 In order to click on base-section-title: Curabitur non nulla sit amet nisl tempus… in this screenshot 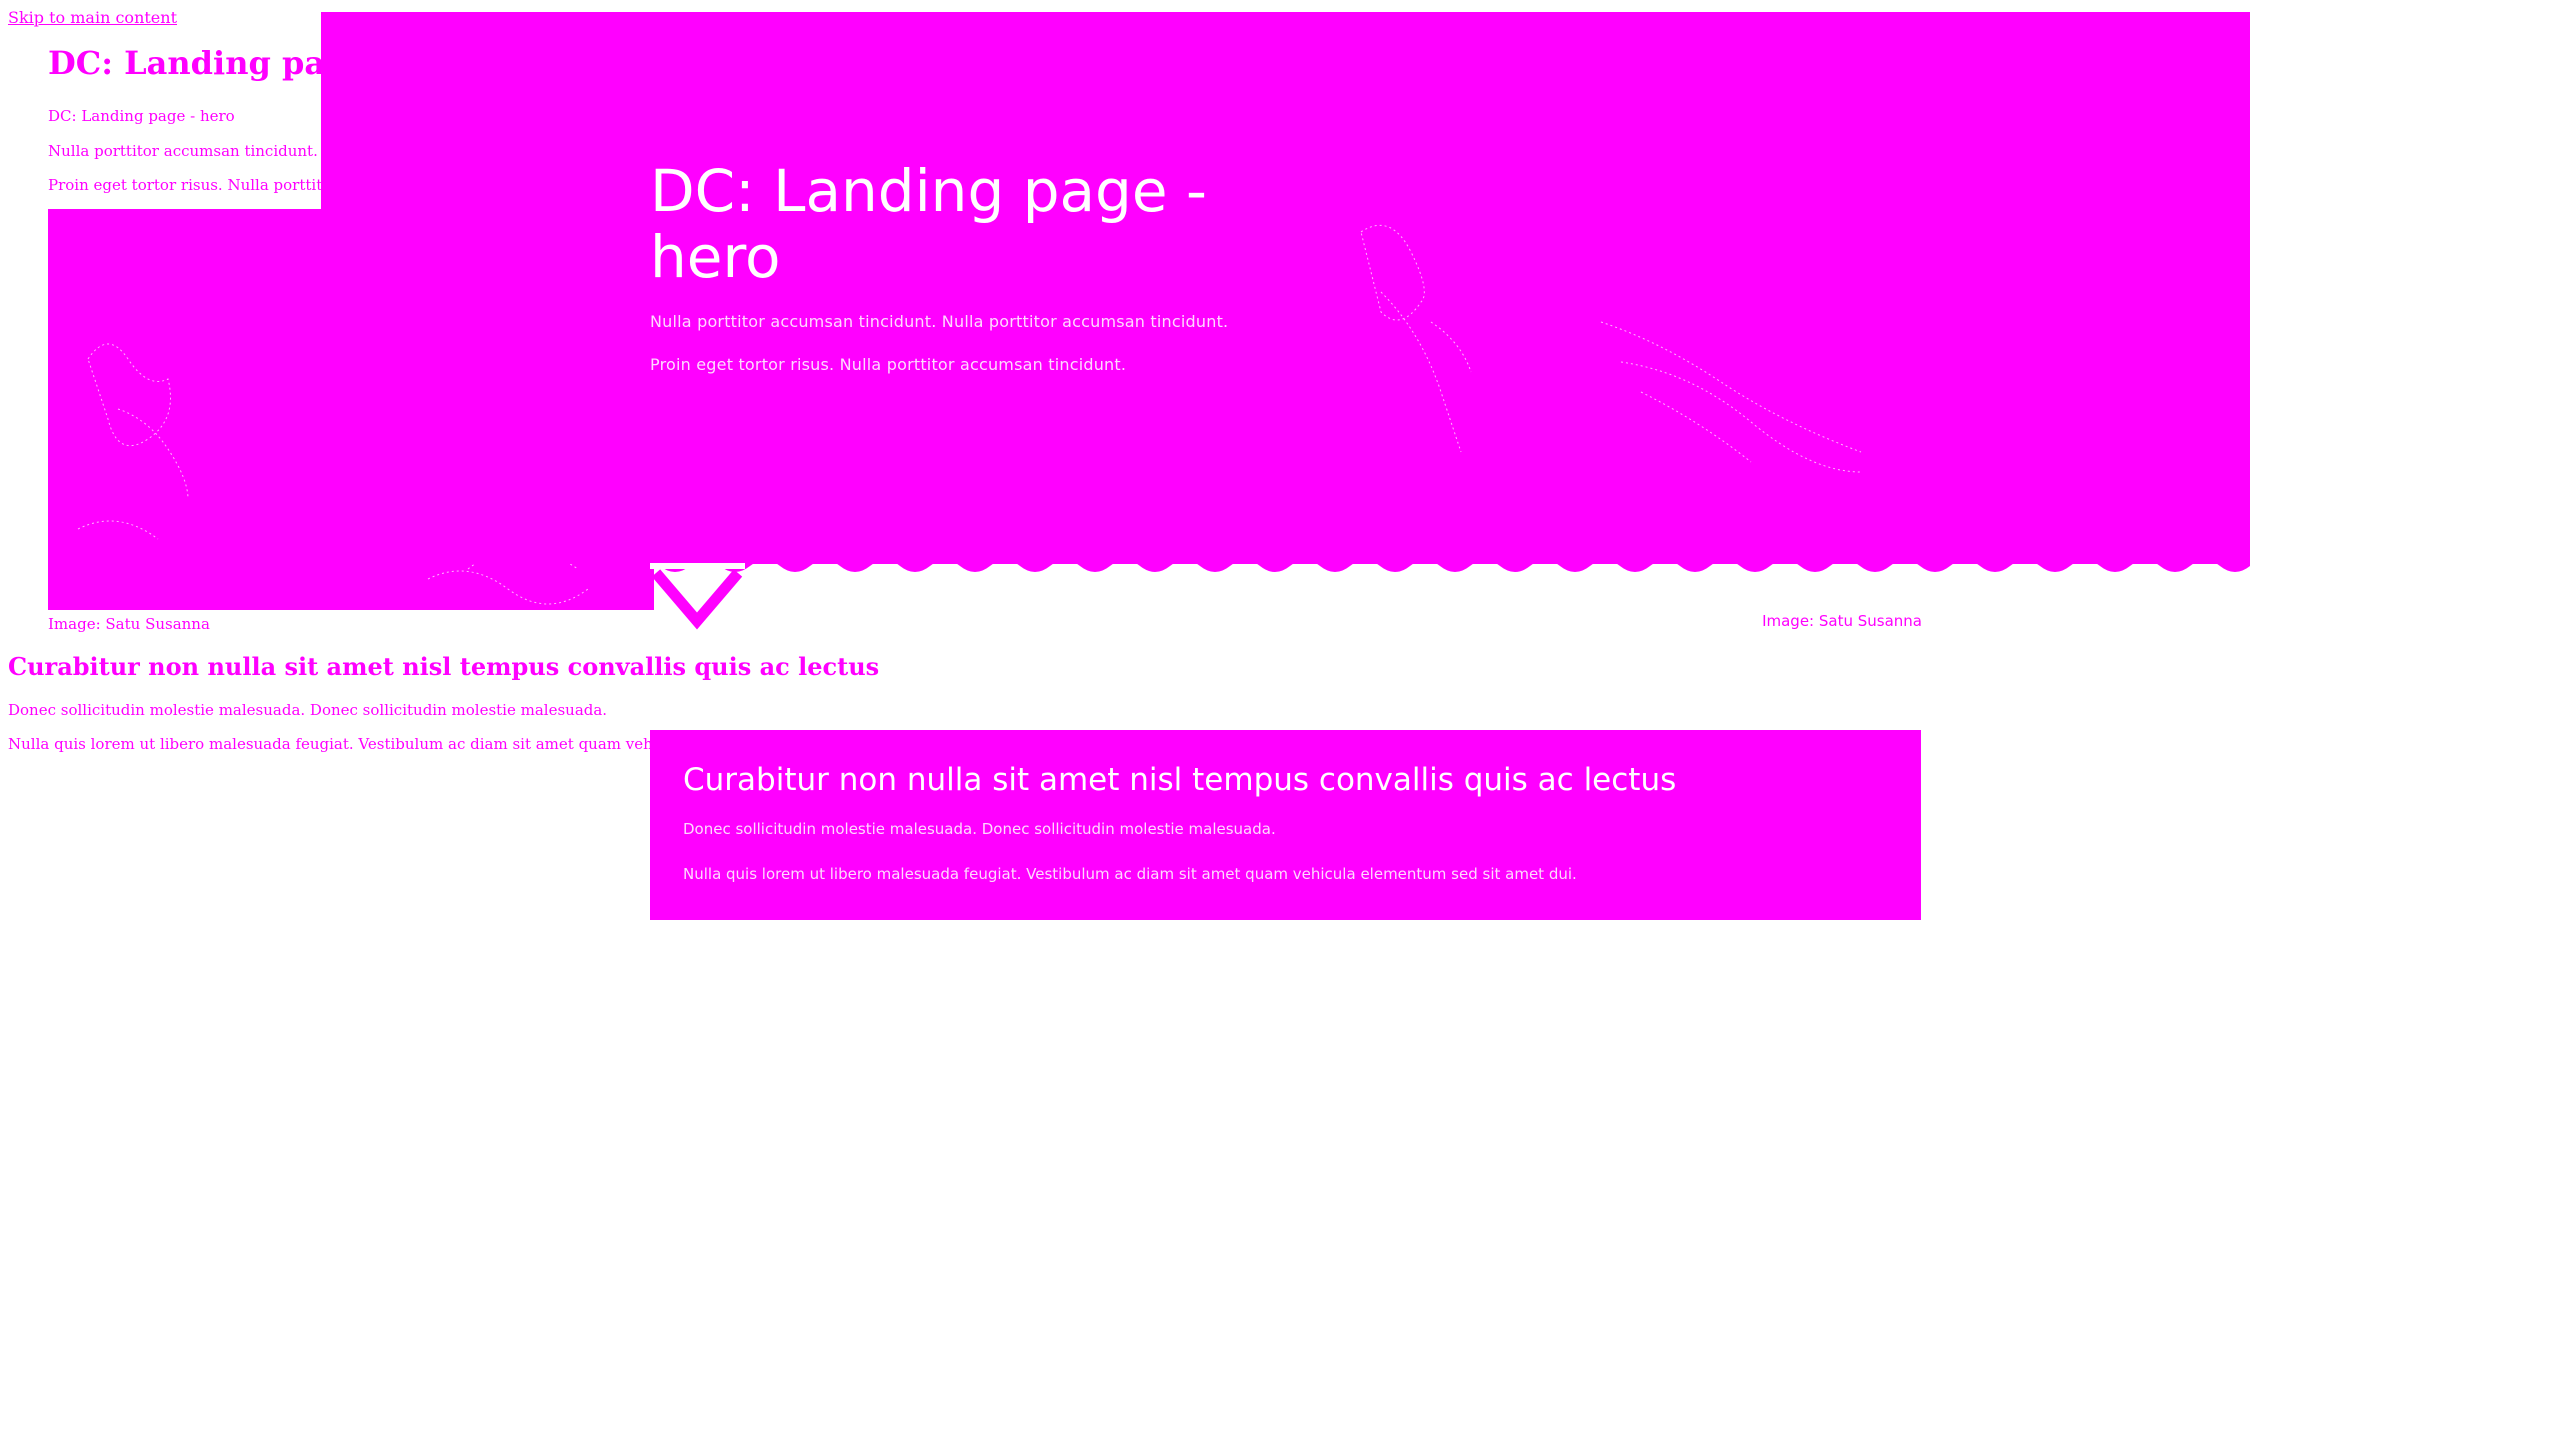, I will do `click(444, 666)`.